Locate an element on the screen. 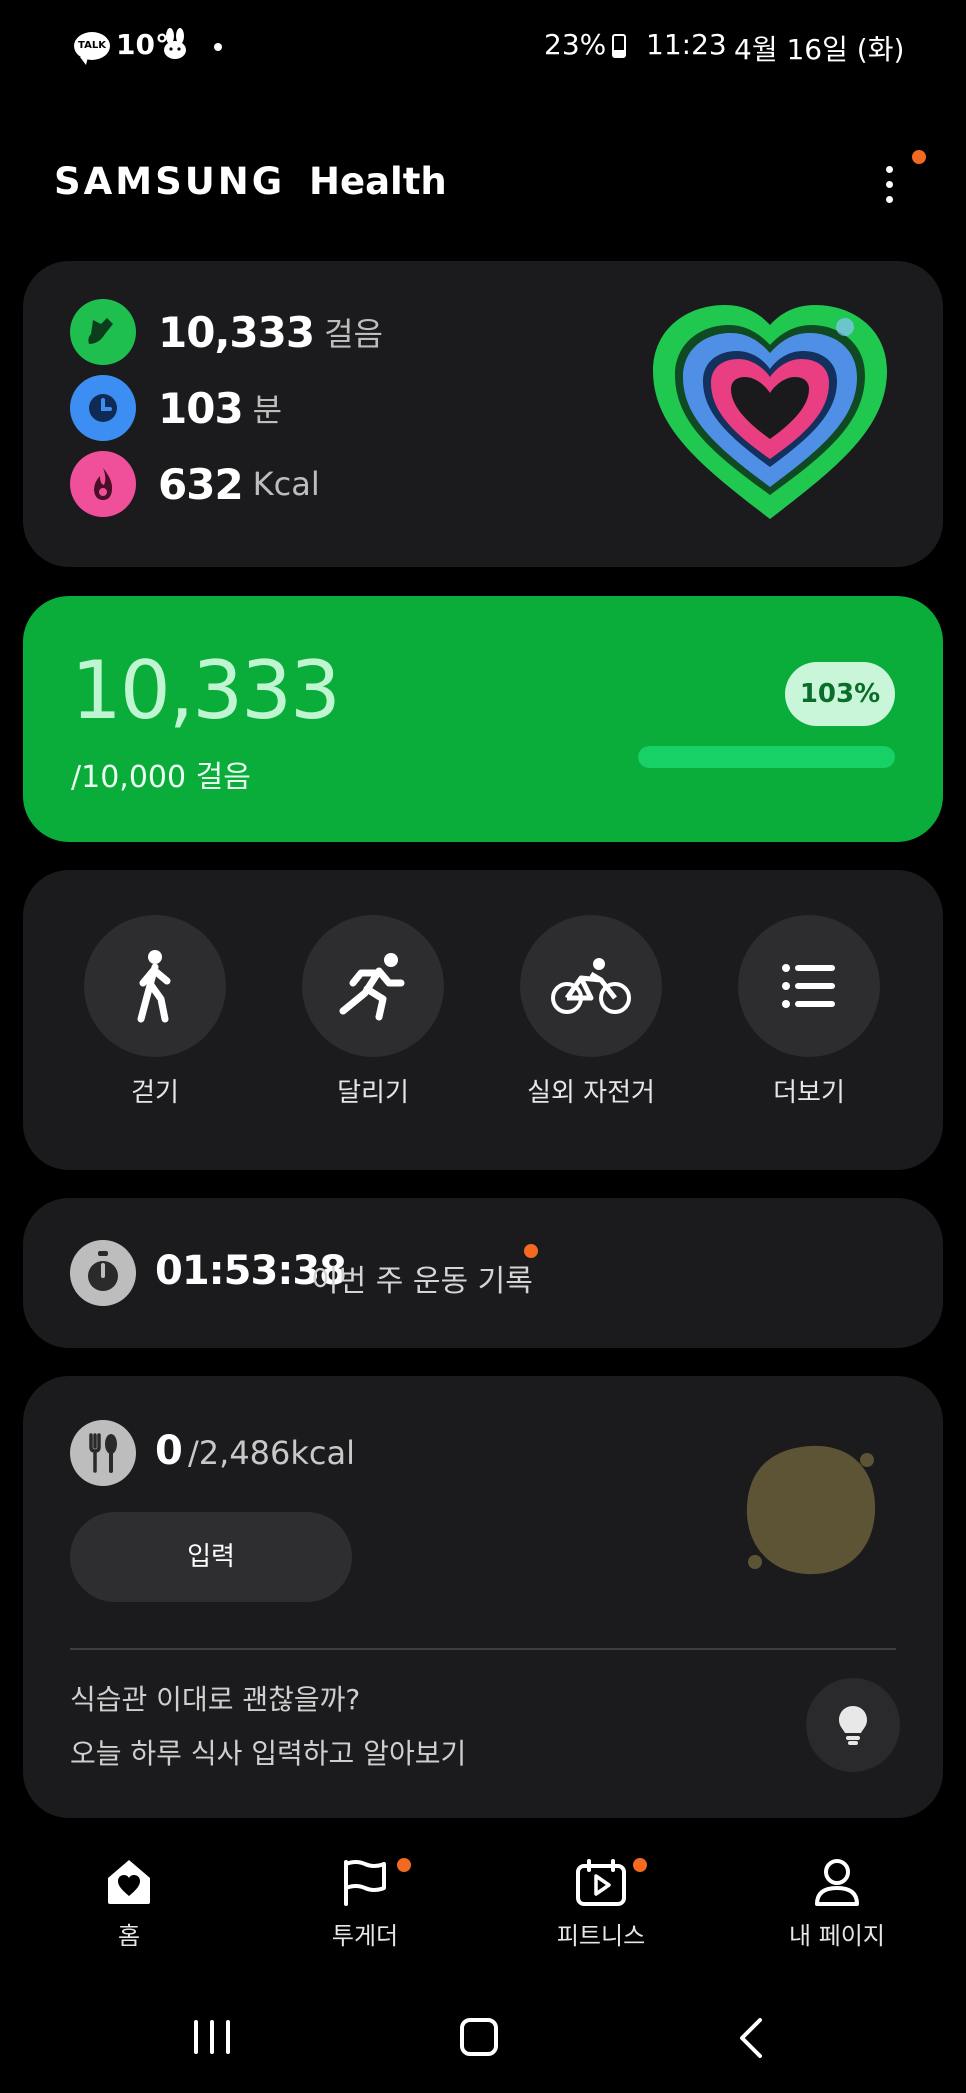  recent-apps-button is located at coordinates (212, 2037).